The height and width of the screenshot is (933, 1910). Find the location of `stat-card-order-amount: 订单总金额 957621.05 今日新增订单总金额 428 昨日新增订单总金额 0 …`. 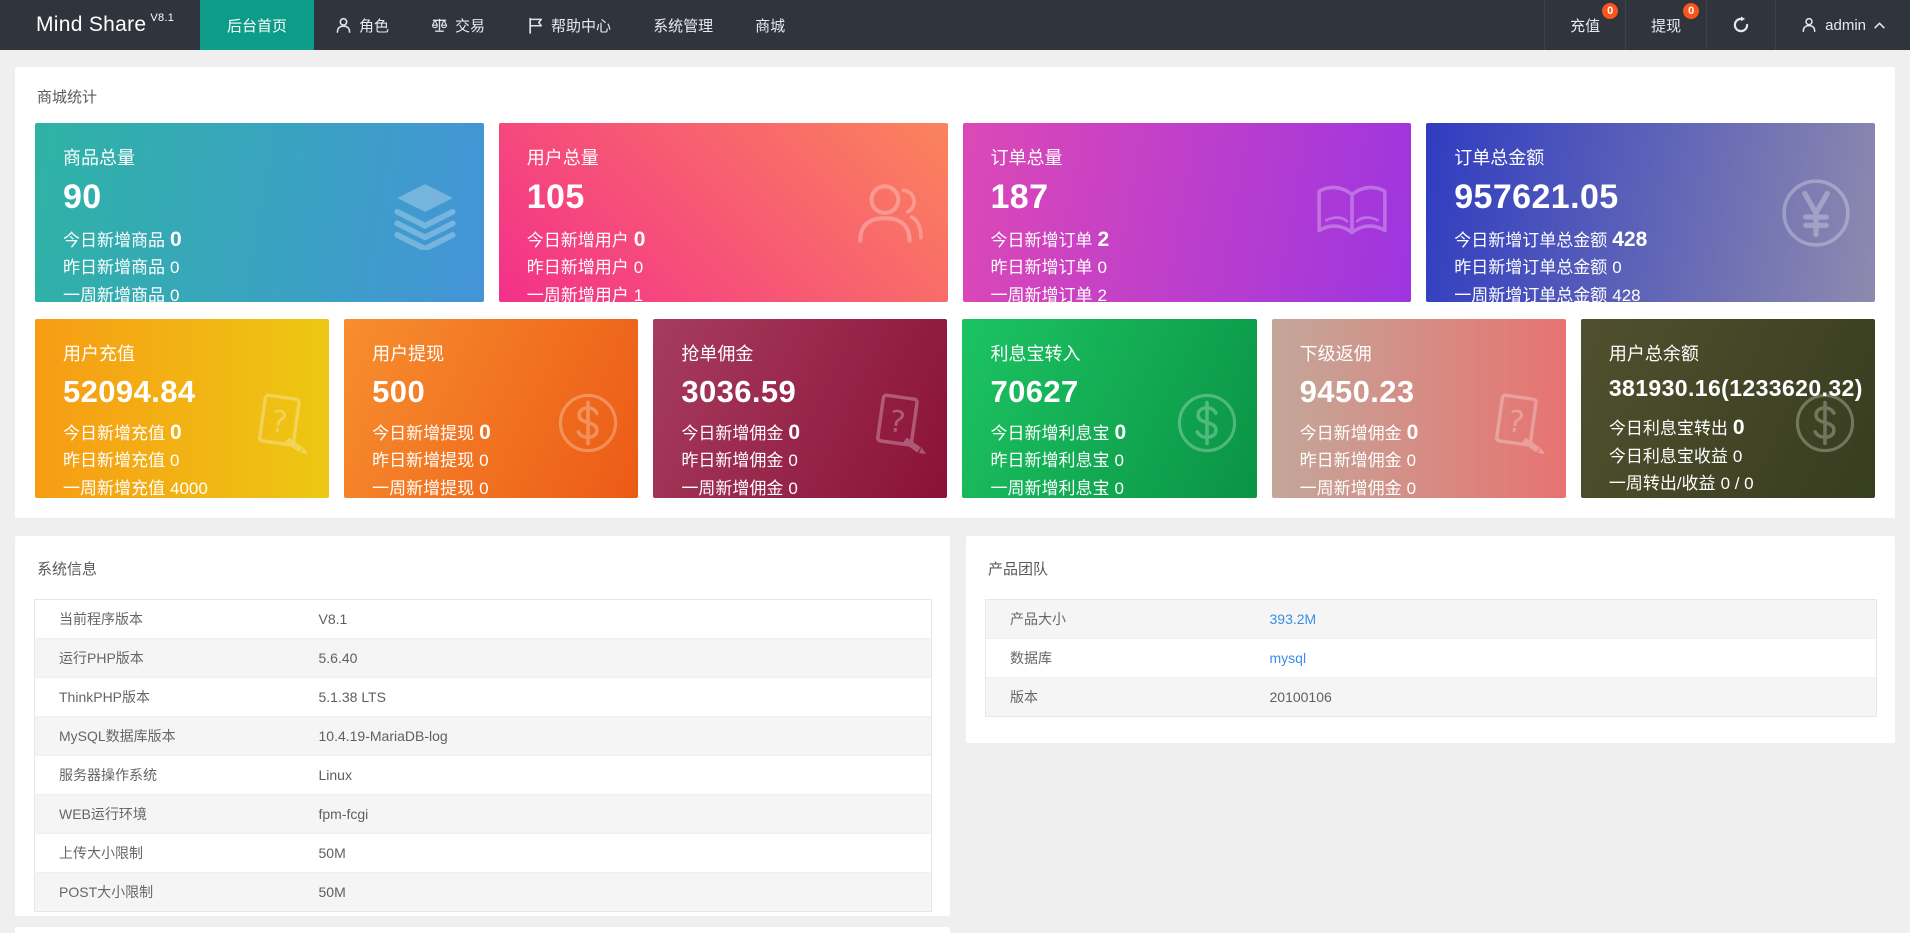

stat-card-order-amount: 订单总金额 957621.05 今日新增订单总金额 428 昨日新增订单总金额 0 … is located at coordinates (1650, 212).